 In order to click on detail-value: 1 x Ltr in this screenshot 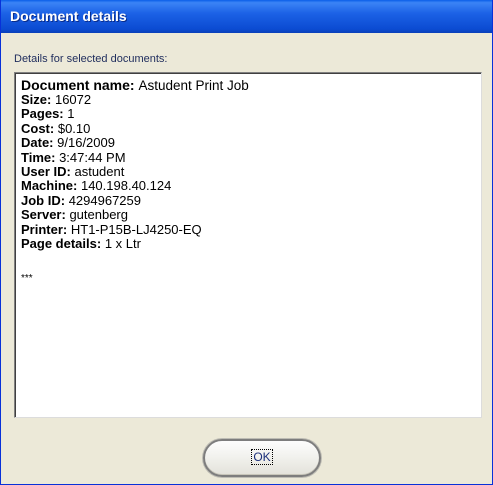, I will do `click(122, 244)`.